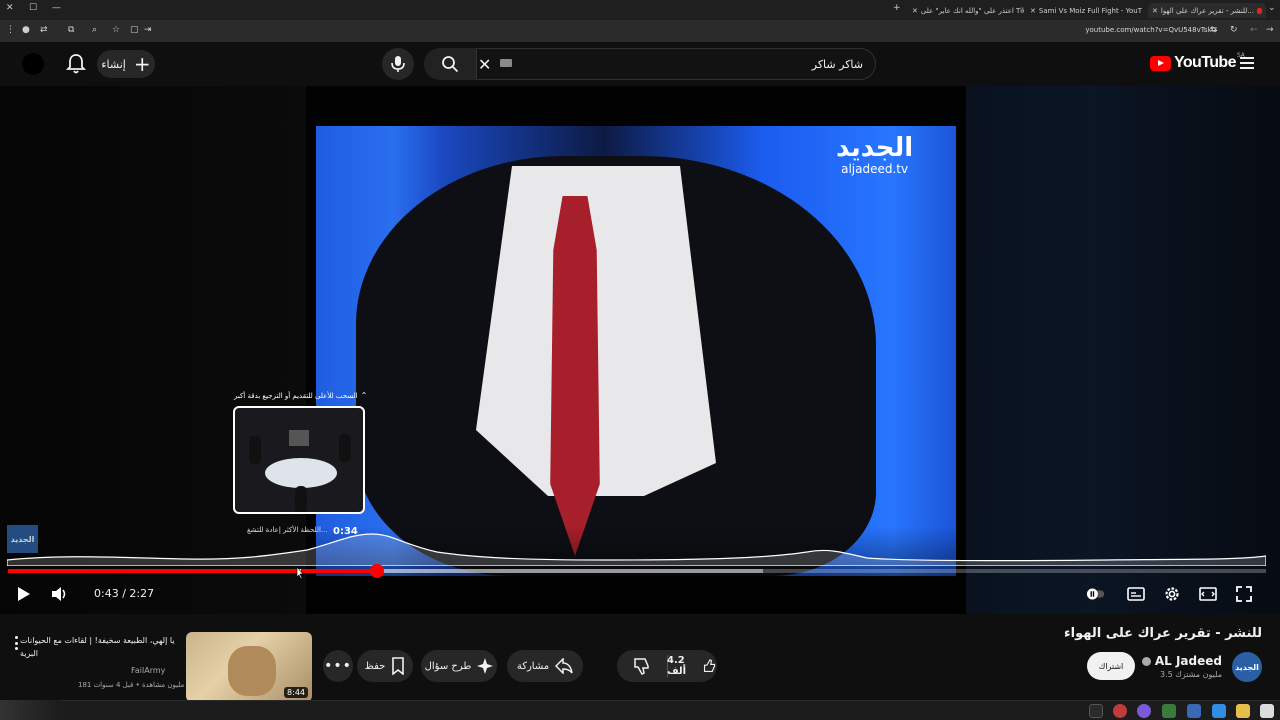 This screenshot has height=720, width=1280. What do you see at coordinates (56, 8) in the screenshot?
I see `minimize-window-icon: —` at bounding box center [56, 8].